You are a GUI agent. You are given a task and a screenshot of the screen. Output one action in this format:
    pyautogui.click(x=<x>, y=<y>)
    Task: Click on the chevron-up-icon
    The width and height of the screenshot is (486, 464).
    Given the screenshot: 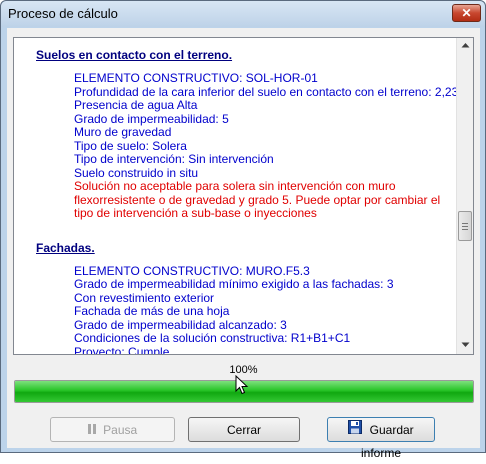 What is the action you would take?
    pyautogui.click(x=465, y=45)
    